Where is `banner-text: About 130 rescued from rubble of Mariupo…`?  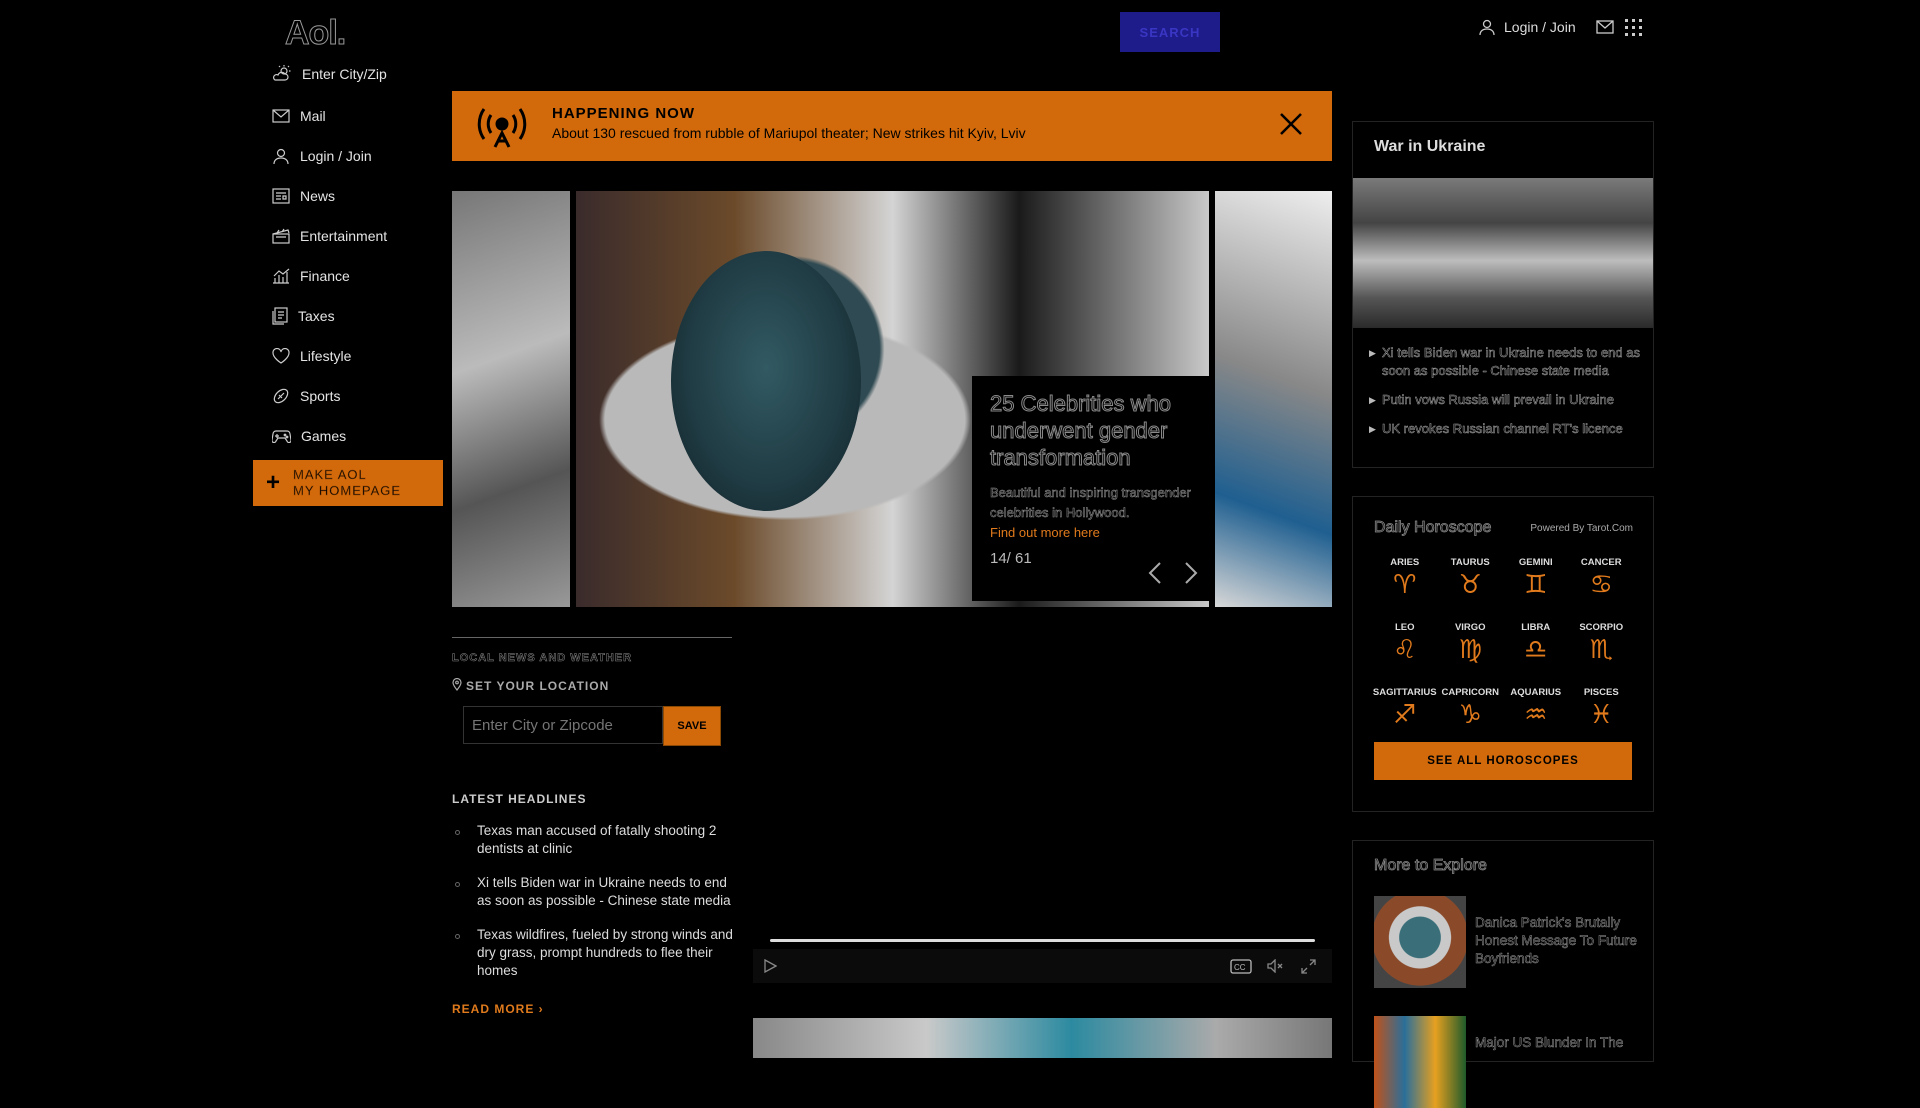
banner-text: About 130 rescued from rubble of Mariupo… is located at coordinates (789, 133).